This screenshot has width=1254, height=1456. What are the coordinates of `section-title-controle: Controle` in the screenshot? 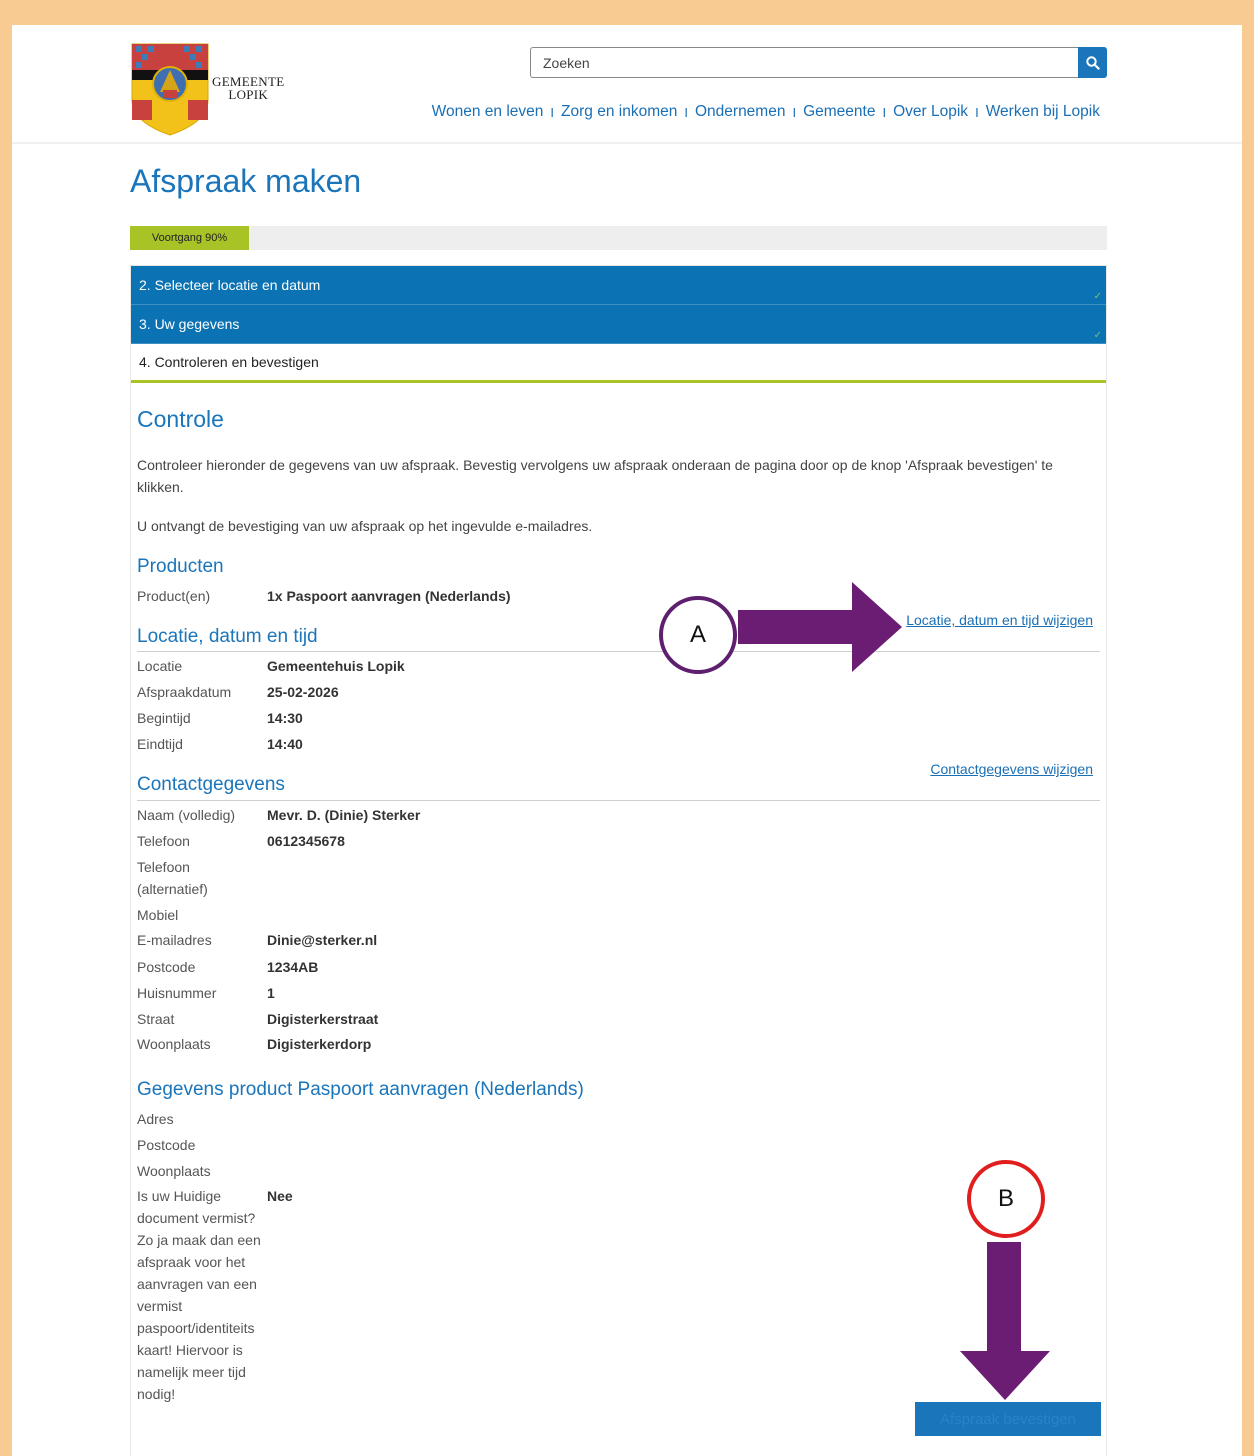 It's located at (180, 419).